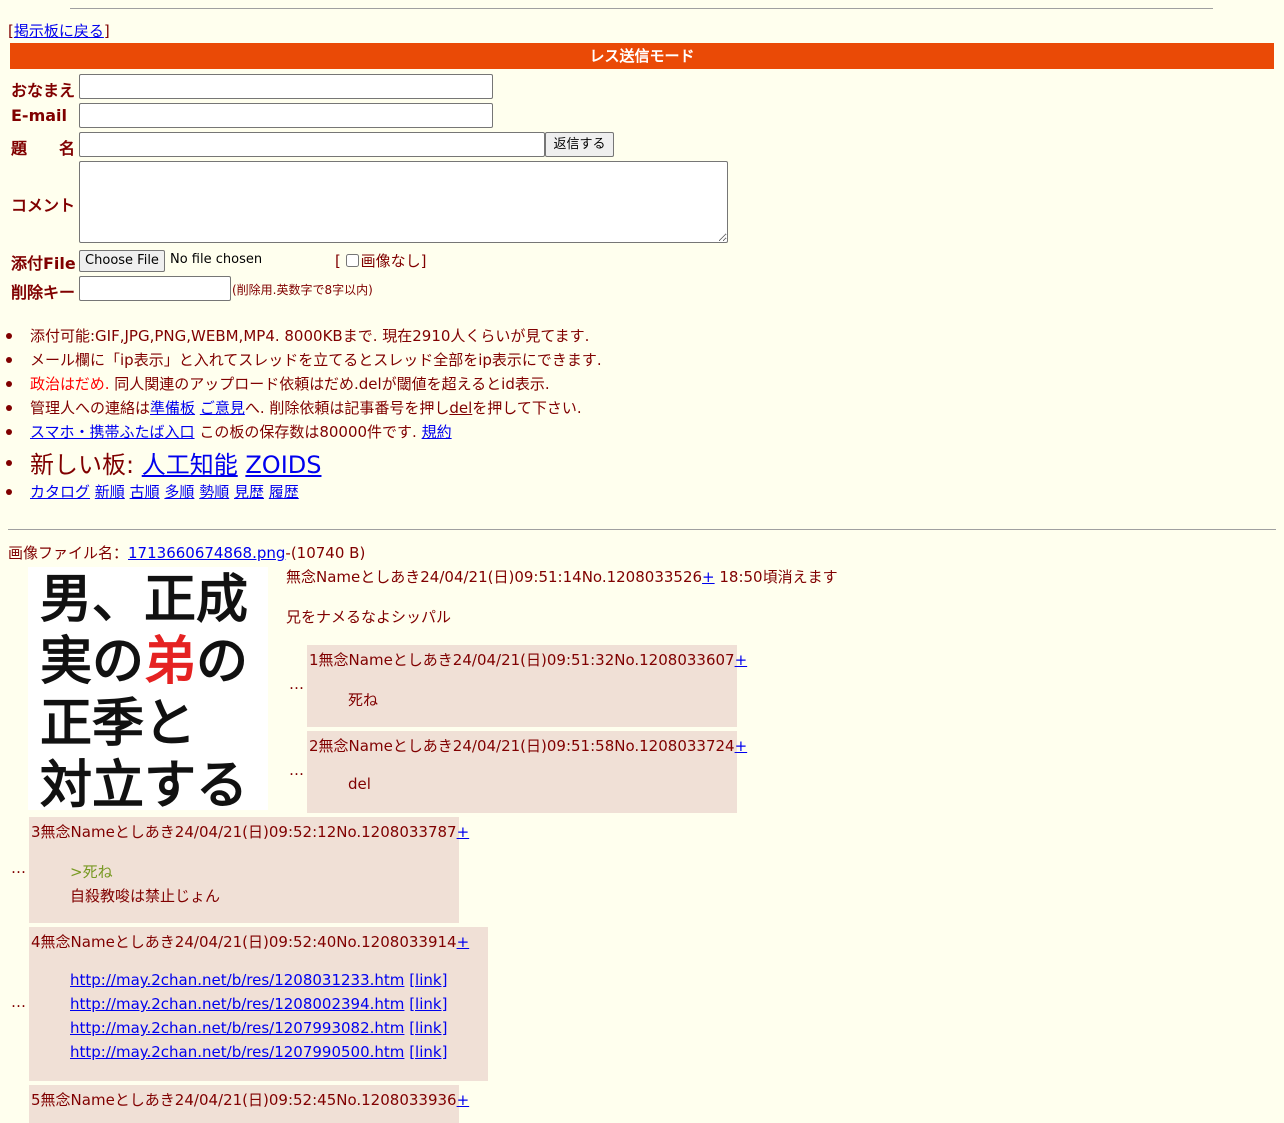 This screenshot has height=1123, width=1284. I want to click on list-item: 新しい板: 人工知能 ZOIDS, so click(163, 462).